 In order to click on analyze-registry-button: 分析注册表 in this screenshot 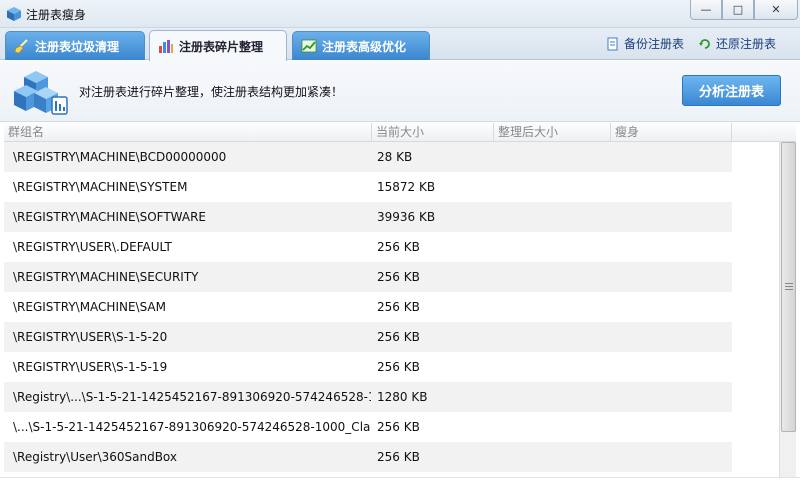, I will do `click(731, 90)`.